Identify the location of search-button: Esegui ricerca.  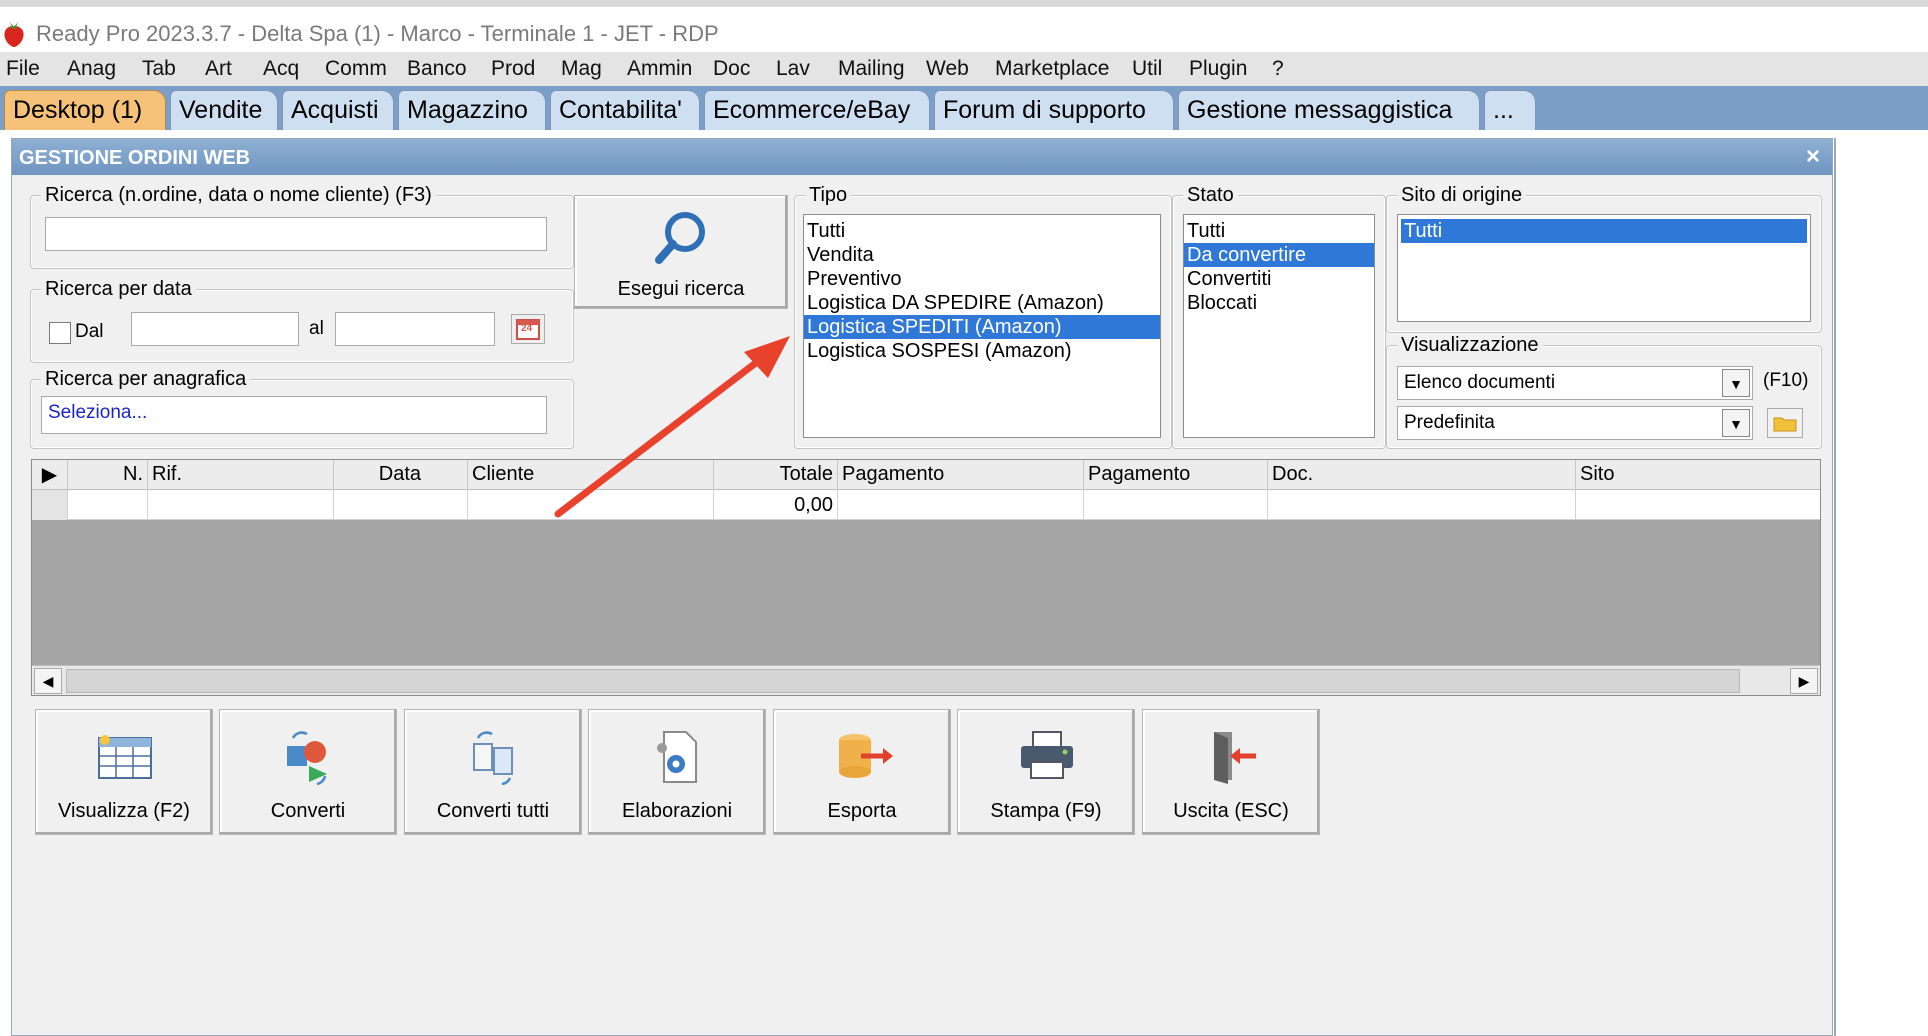
(681, 252).